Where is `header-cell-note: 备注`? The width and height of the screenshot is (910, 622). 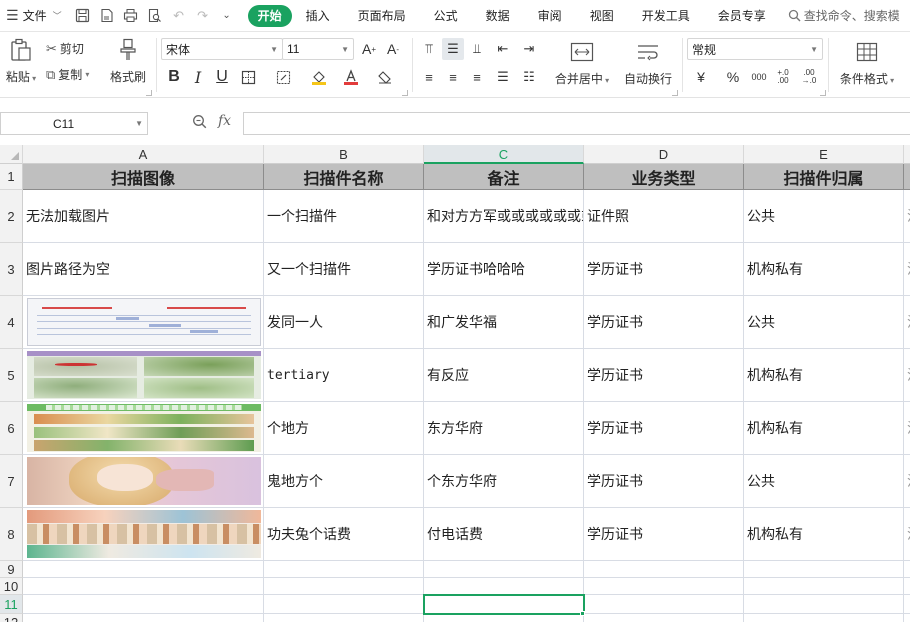
header-cell-note: 备注 is located at coordinates (504, 177).